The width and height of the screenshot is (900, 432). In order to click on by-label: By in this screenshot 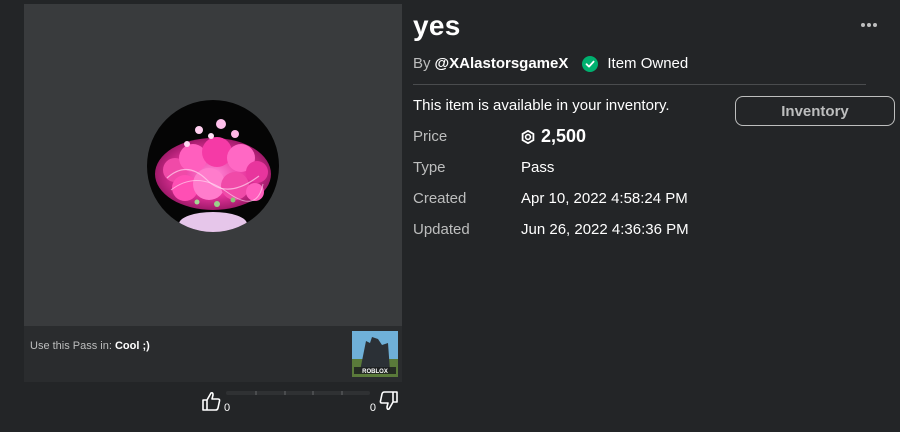, I will do `click(422, 63)`.